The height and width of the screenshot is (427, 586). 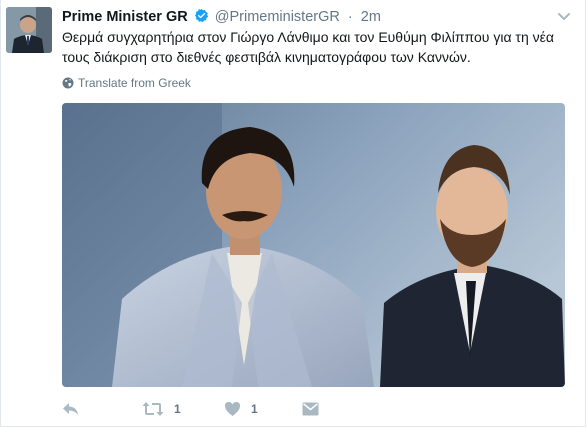 I want to click on like-button: 1, so click(x=241, y=409).